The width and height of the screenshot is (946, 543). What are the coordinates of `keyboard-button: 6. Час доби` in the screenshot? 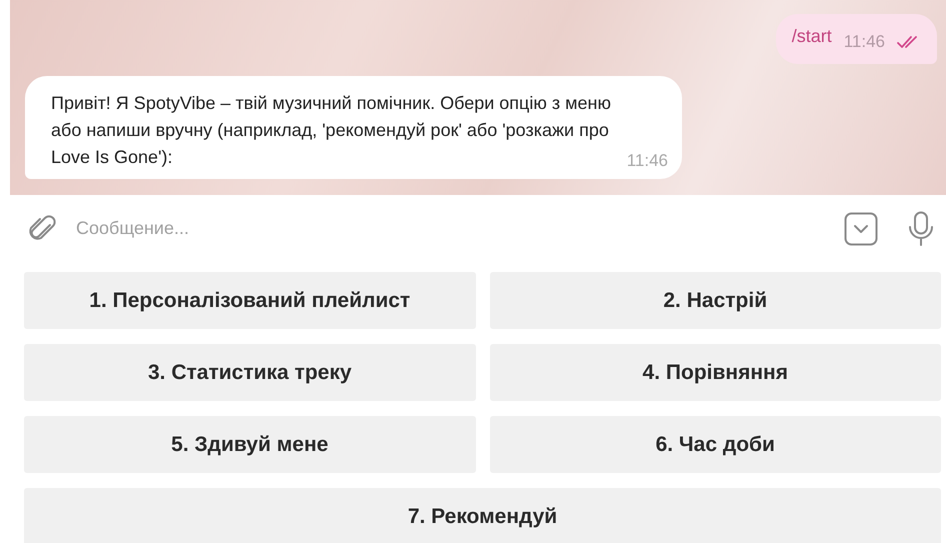 It's located at (715, 444).